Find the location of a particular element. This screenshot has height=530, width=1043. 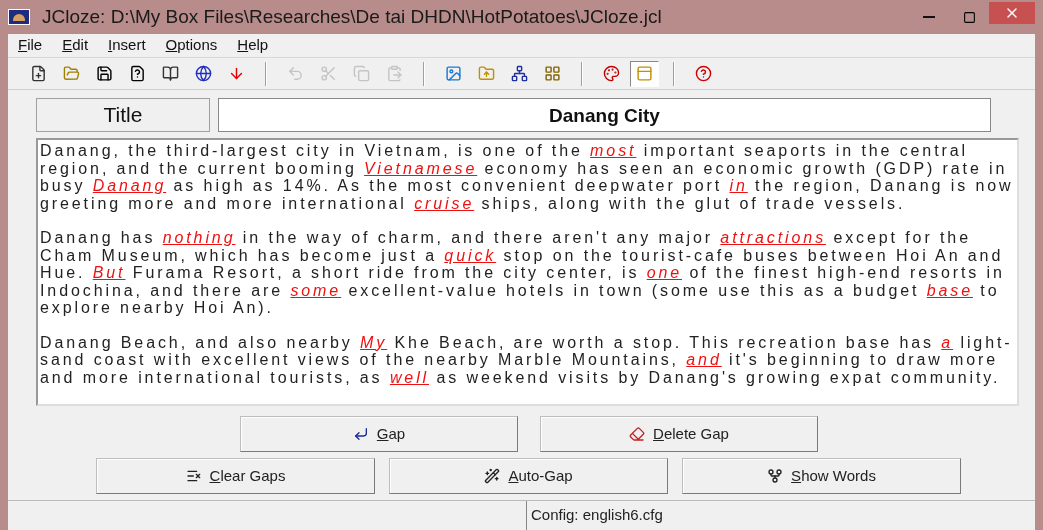

paragraph: Danang Beach, and also nearby My Khe Beach, are worth a stop. This recreation base has a light-sand coast with excellent views of the nearby Marble Mountains, and it's beginning to draw more and more international tourists, as well as weekend visits by Danang's growing expat community. is located at coordinates (527, 359).